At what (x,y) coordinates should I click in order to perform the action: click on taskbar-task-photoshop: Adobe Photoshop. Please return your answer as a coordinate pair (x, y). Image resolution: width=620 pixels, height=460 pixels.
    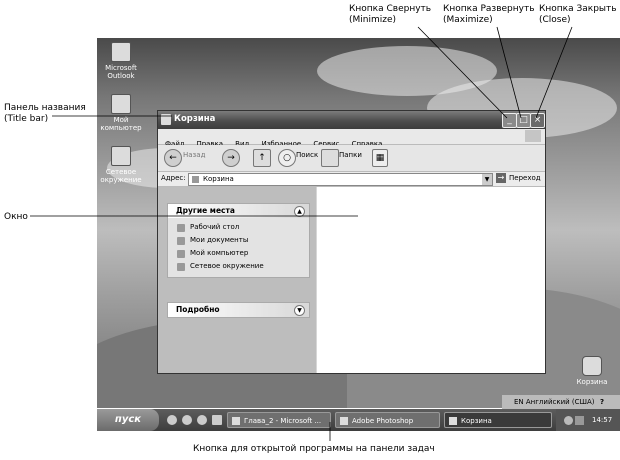
    Looking at the image, I should click on (387, 420).